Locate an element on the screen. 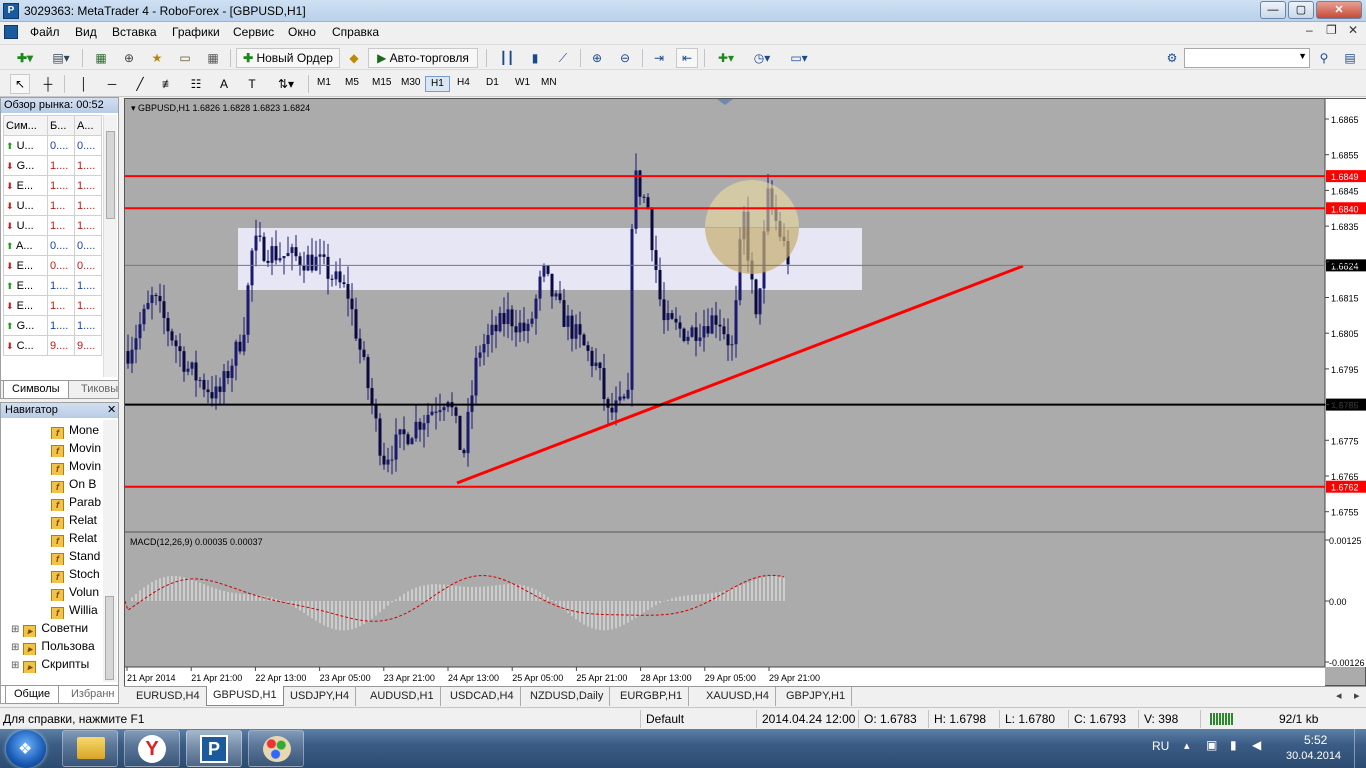 The width and height of the screenshot is (1366, 768). taskbar-metatrader: P is located at coordinates (214, 748).